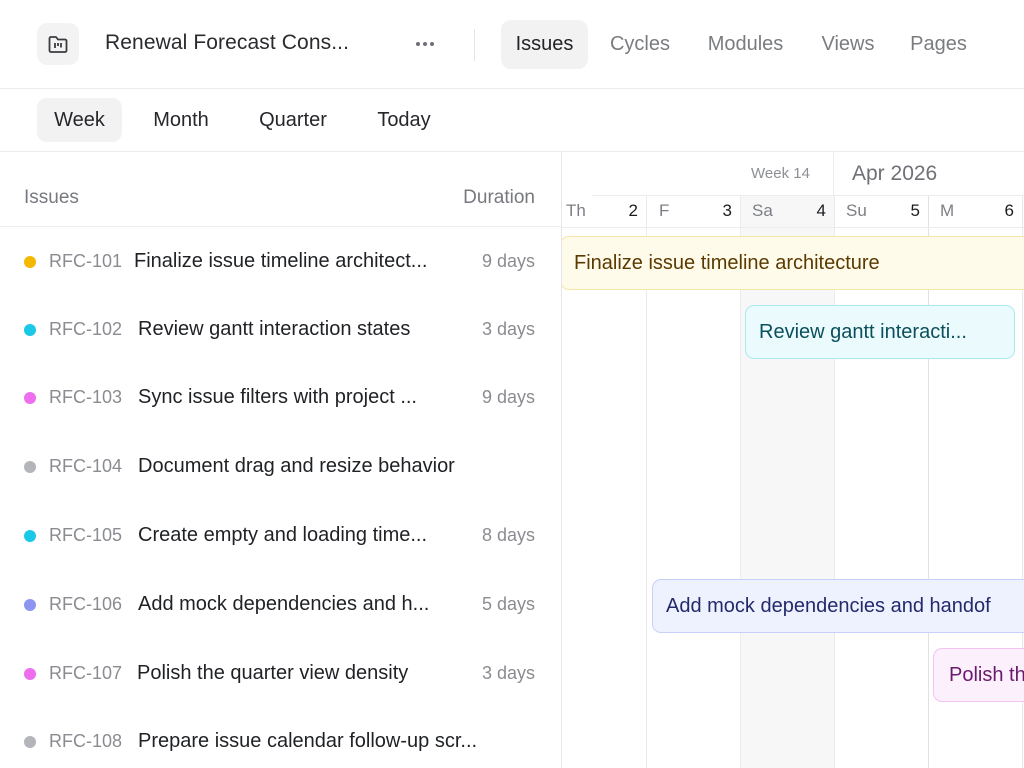 The width and height of the screenshot is (1024, 768). Describe the element at coordinates (780, 173) in the screenshot. I see `week-label: Week 14` at that location.